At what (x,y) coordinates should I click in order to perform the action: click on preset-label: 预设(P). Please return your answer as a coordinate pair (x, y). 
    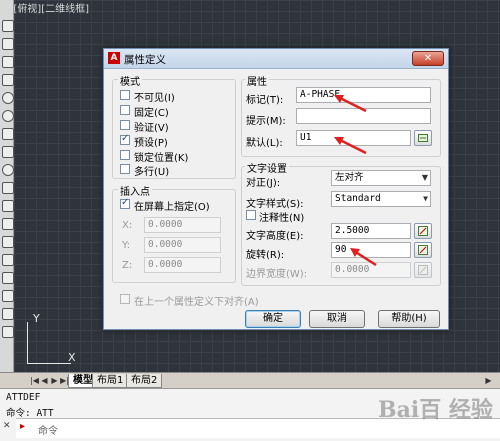
    Looking at the image, I should click on (151, 143).